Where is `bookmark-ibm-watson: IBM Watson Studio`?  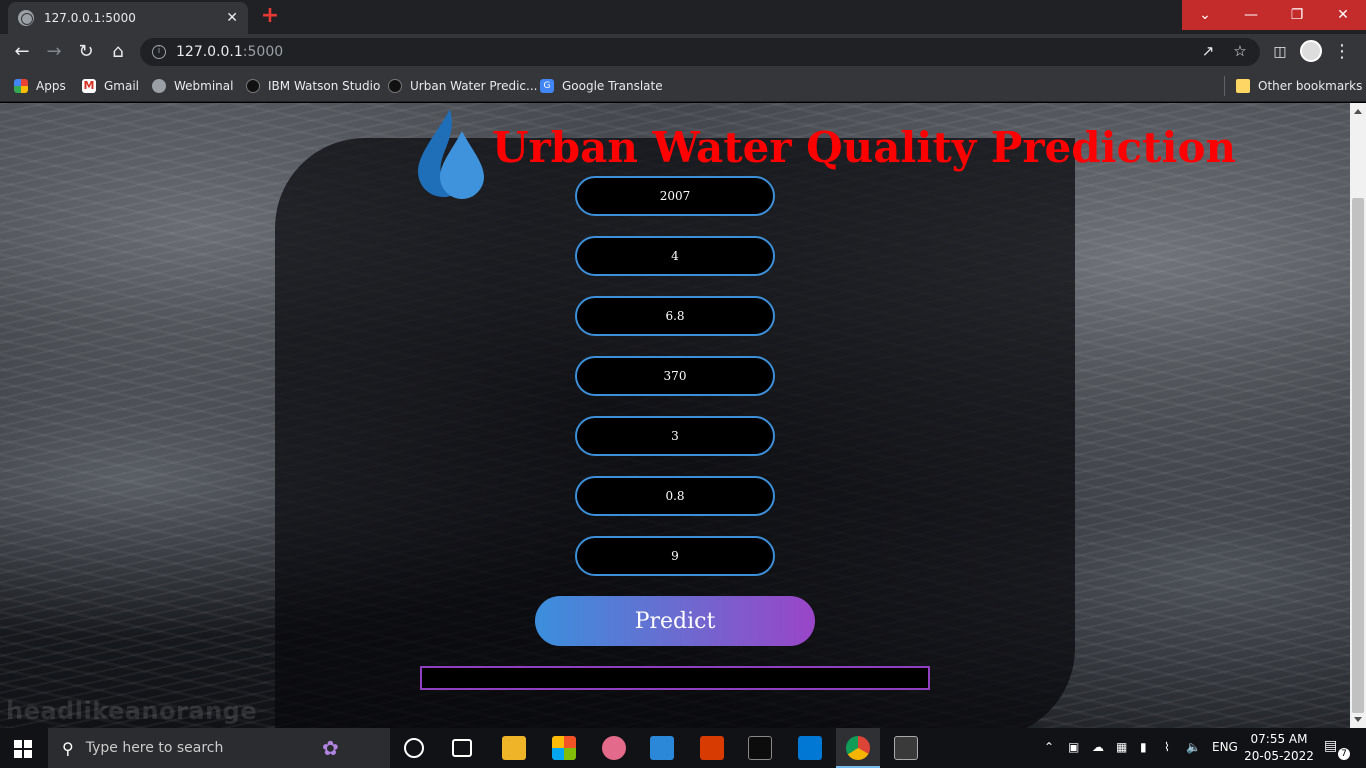
bookmark-ibm-watson: IBM Watson Studio is located at coordinates (313, 86).